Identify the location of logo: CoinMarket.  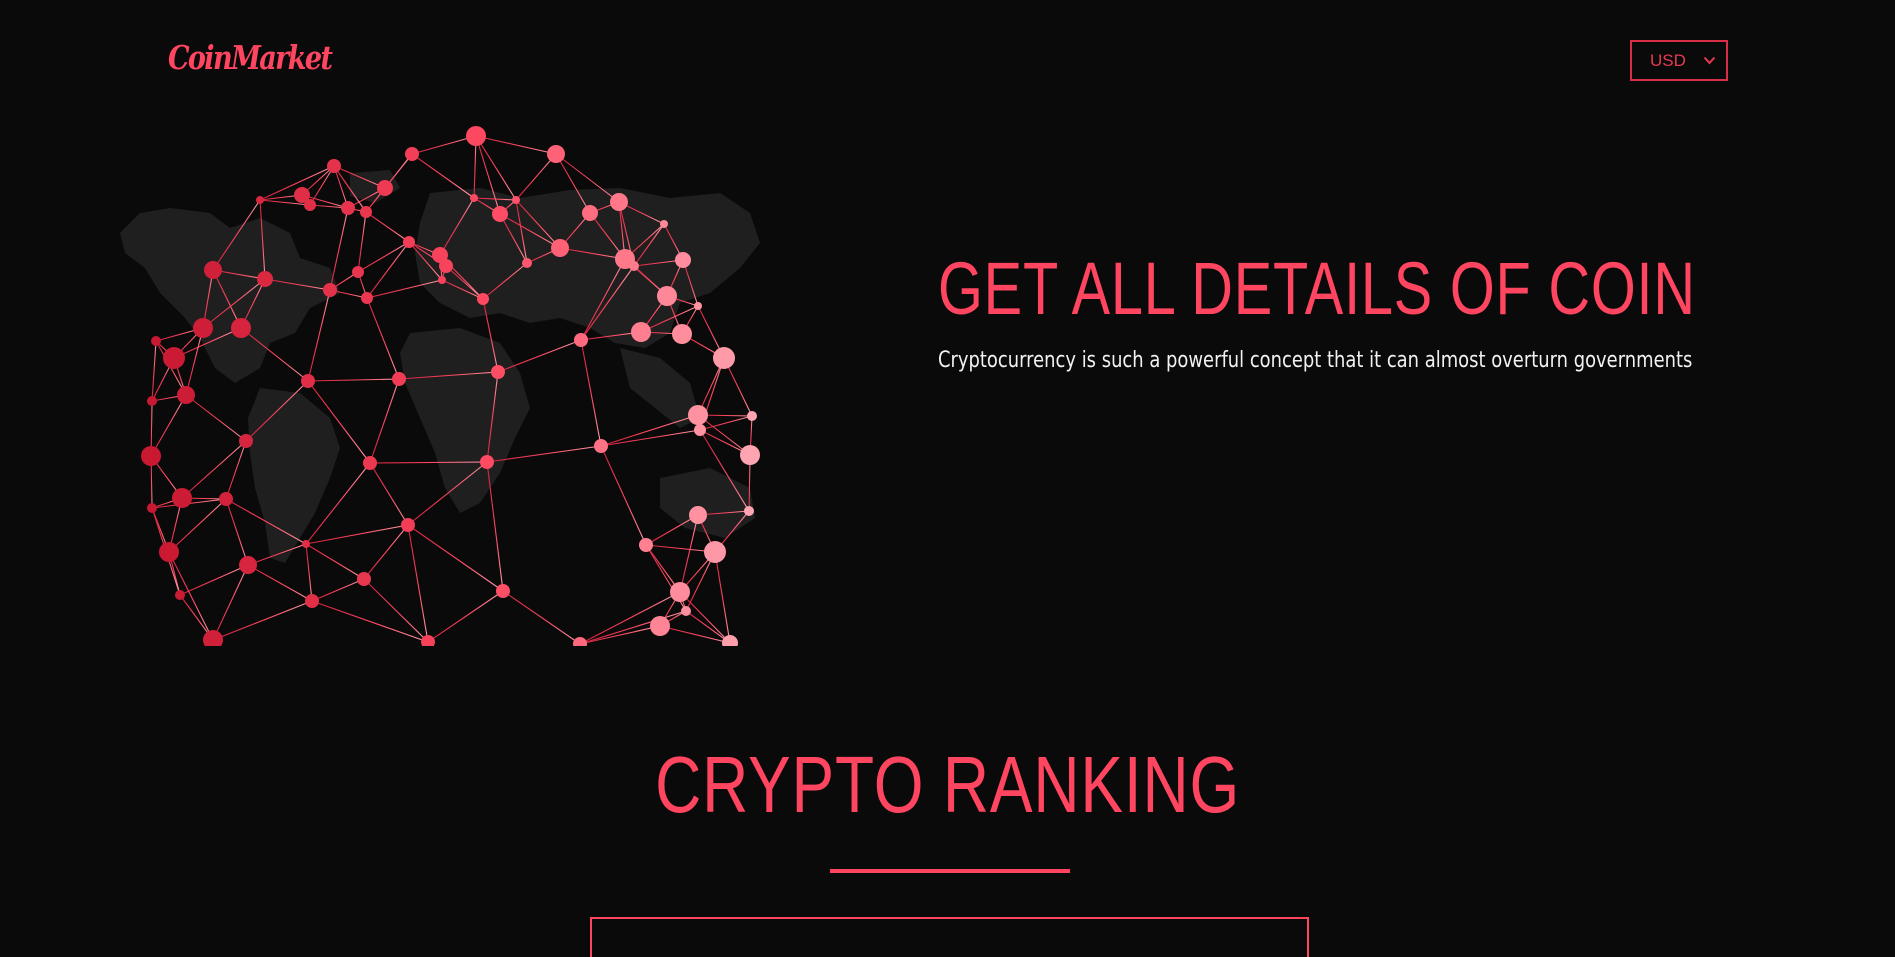
(250, 57).